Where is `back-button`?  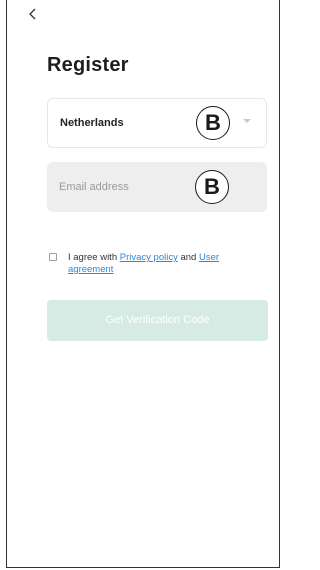
back-button is located at coordinates (36, 16).